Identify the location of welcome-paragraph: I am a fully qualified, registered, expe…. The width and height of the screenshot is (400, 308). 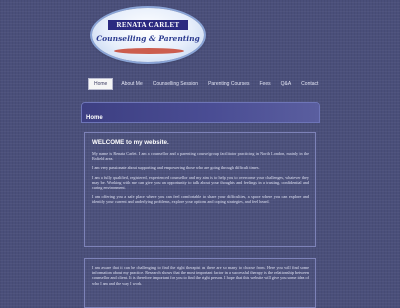
(200, 182).